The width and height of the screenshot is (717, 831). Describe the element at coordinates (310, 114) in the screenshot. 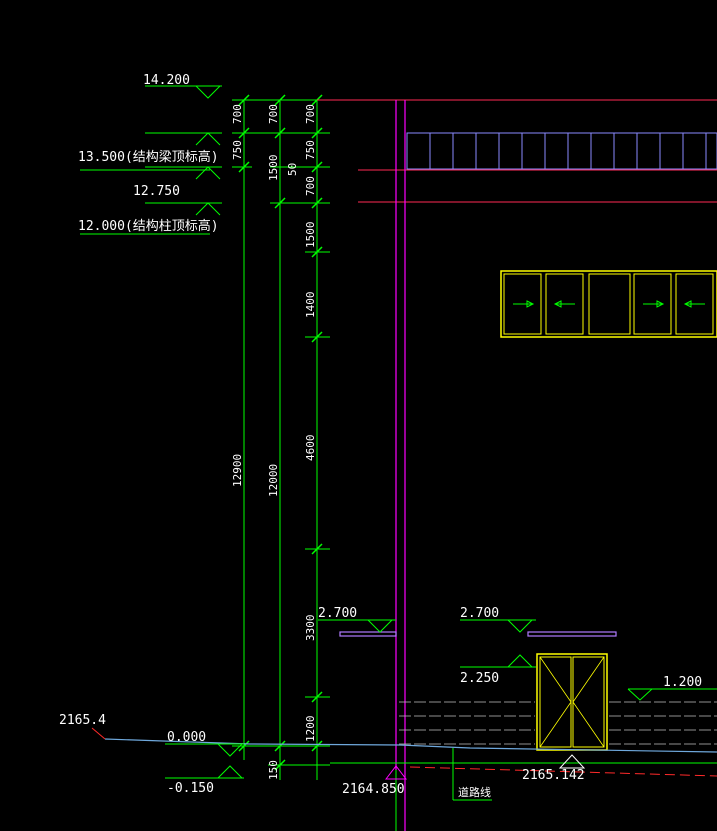

I see `dim-c-700a: 700` at that location.